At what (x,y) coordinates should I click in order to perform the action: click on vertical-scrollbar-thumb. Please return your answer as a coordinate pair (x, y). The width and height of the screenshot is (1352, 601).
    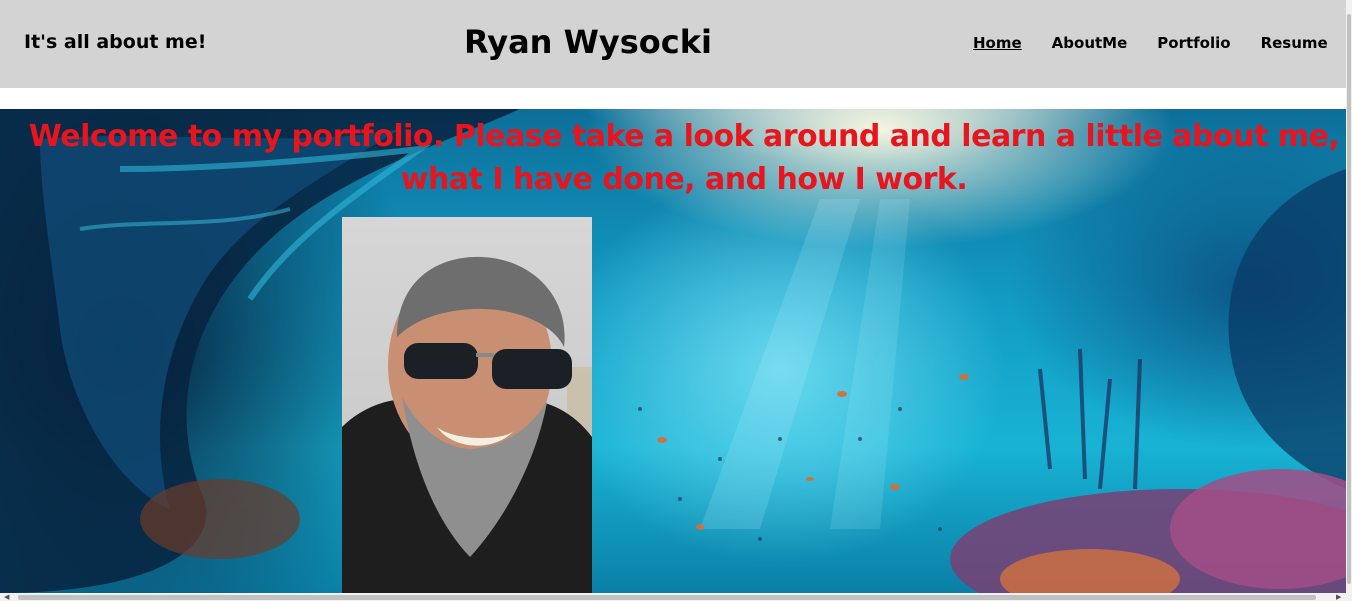
    Looking at the image, I should click on (1349, 299).